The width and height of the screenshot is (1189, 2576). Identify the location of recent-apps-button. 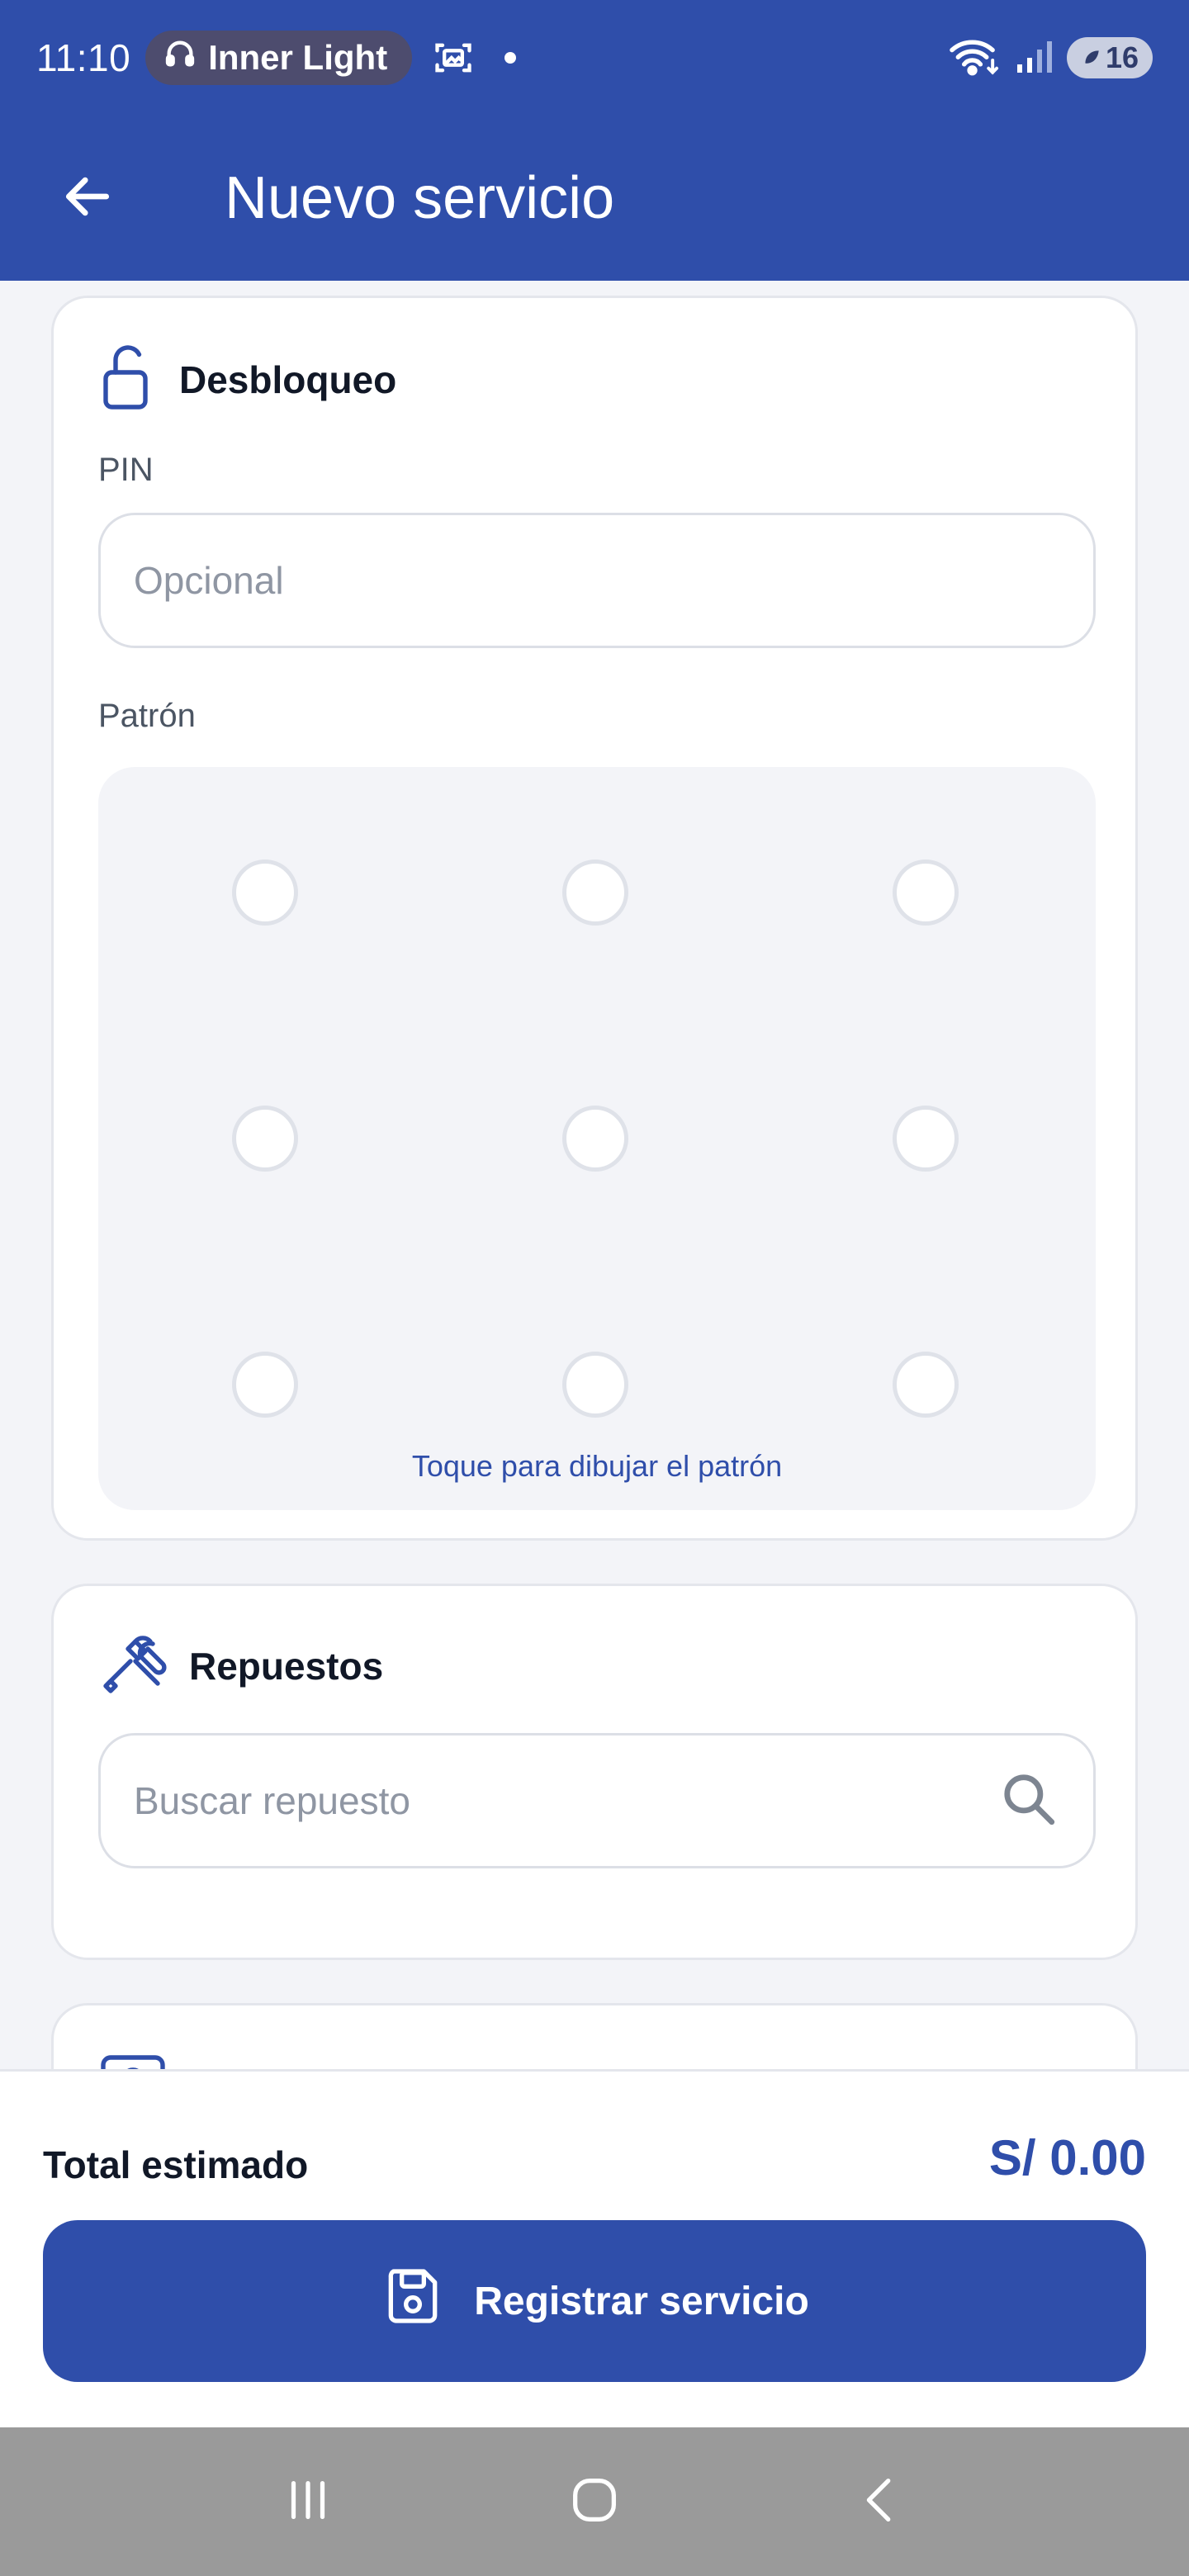
(308, 2501).